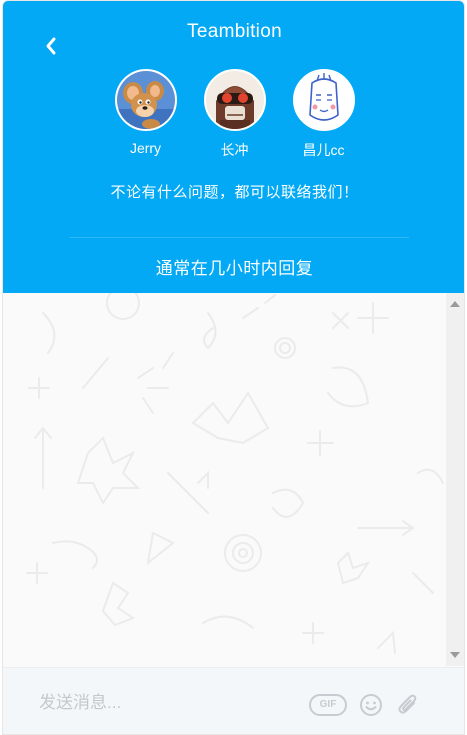 The width and height of the screenshot is (467, 735). I want to click on agent-changercc: 昌儿cc, so click(323, 114).